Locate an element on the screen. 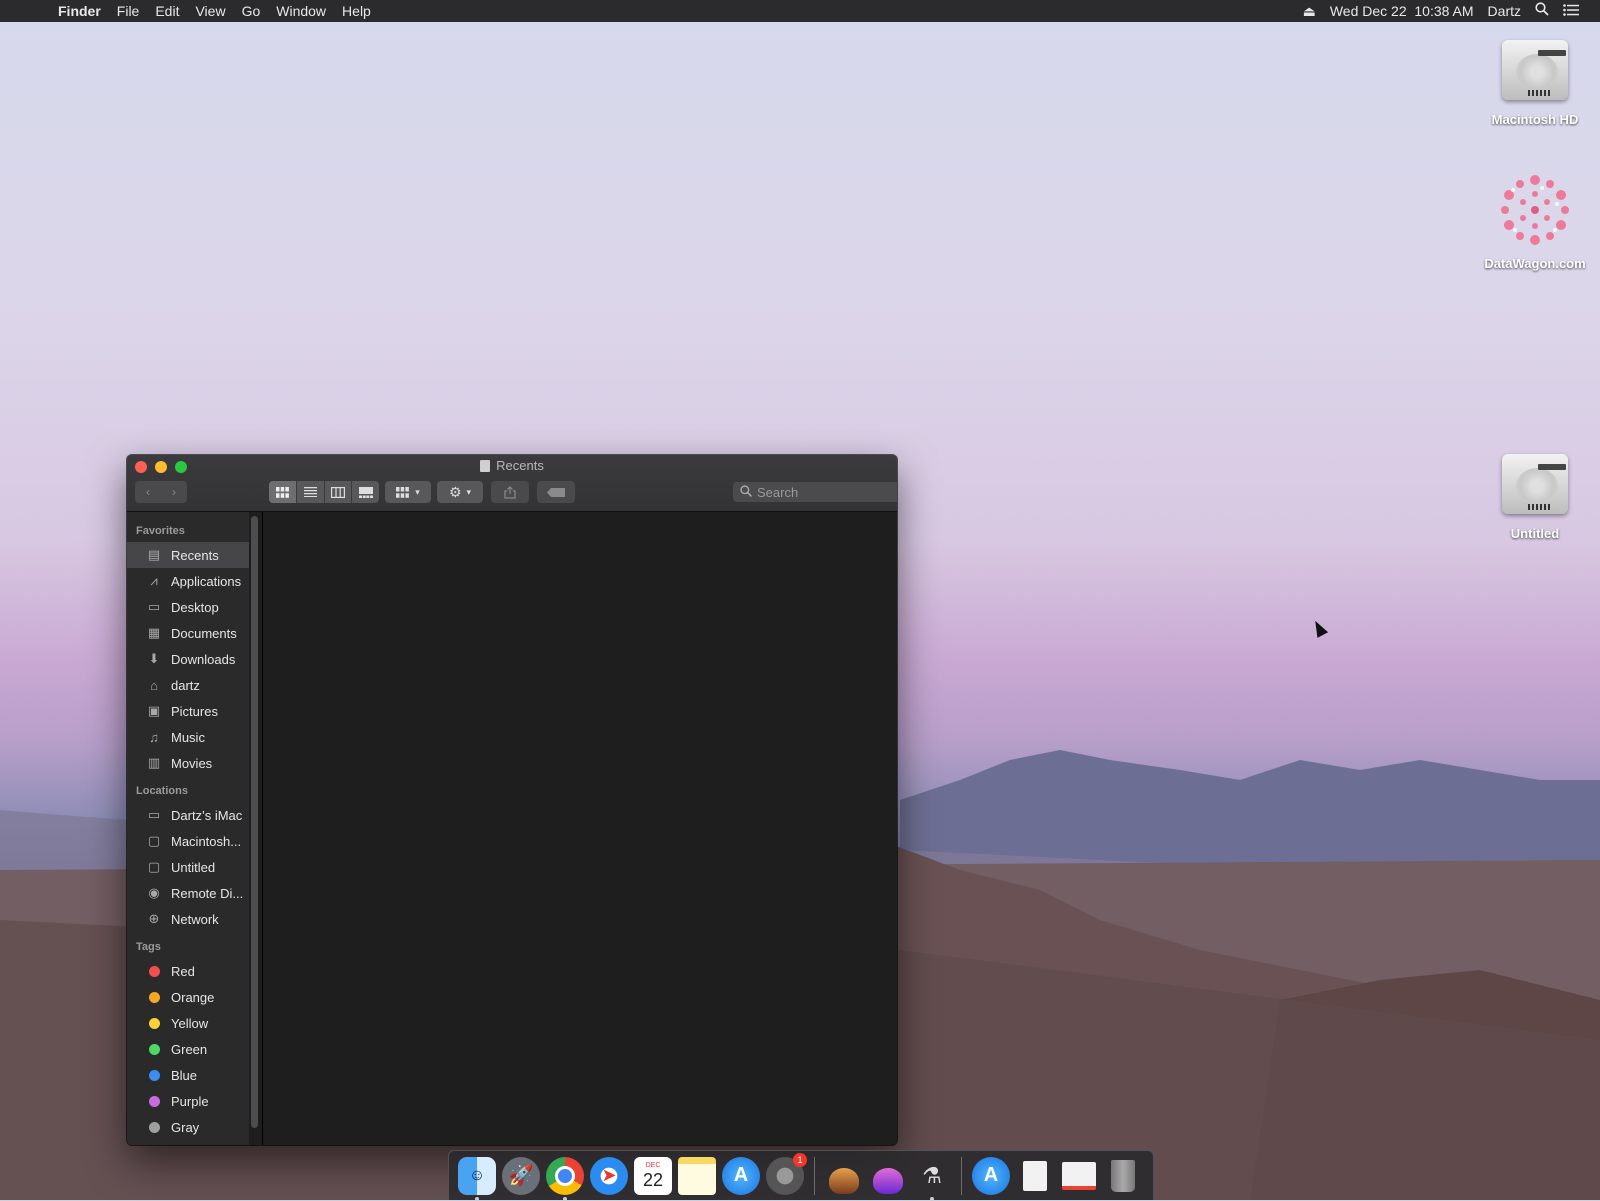 This screenshot has width=1600, height=1201. menu-help: Help is located at coordinates (356, 11).